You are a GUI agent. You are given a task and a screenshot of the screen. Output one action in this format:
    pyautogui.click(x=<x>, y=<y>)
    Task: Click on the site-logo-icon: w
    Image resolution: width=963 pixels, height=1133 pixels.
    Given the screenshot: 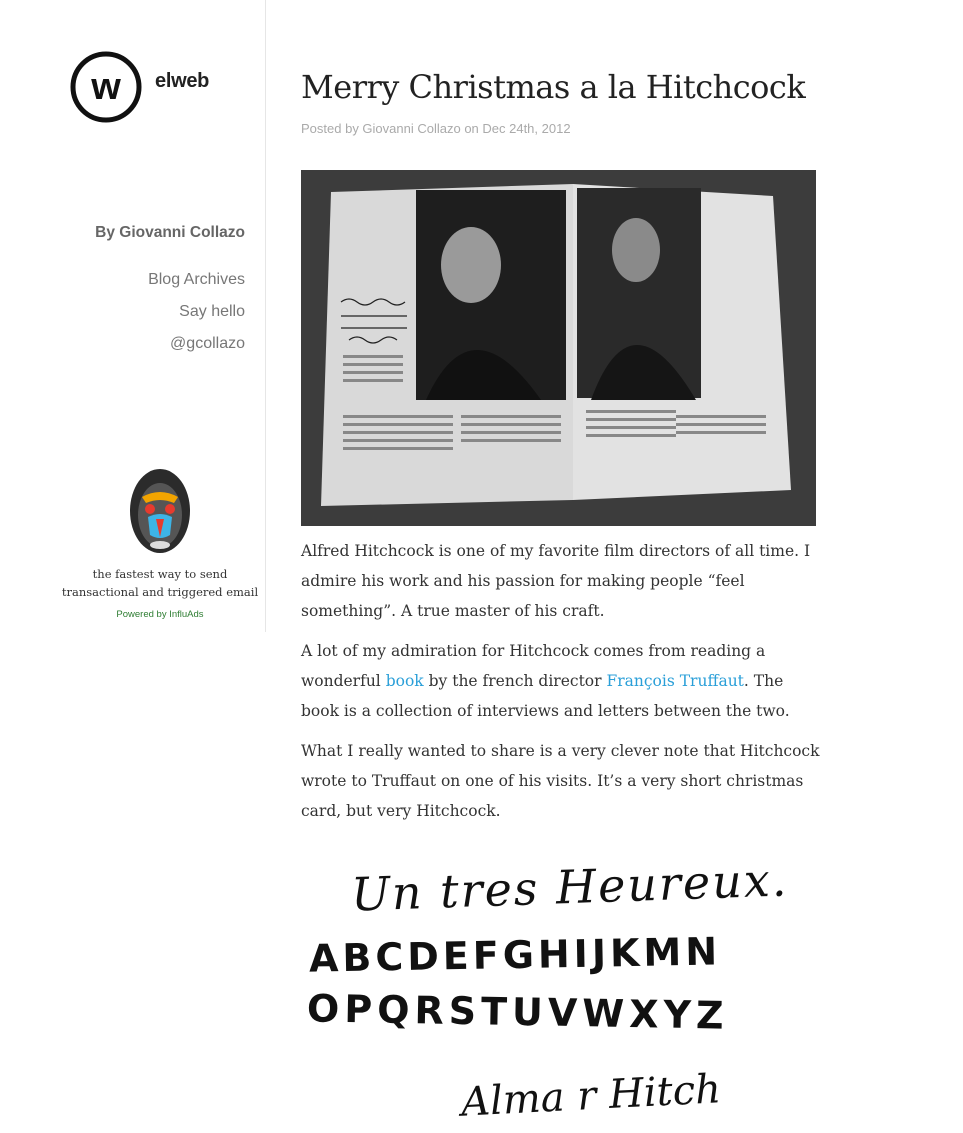 What is the action you would take?
    pyautogui.click(x=106, y=87)
    